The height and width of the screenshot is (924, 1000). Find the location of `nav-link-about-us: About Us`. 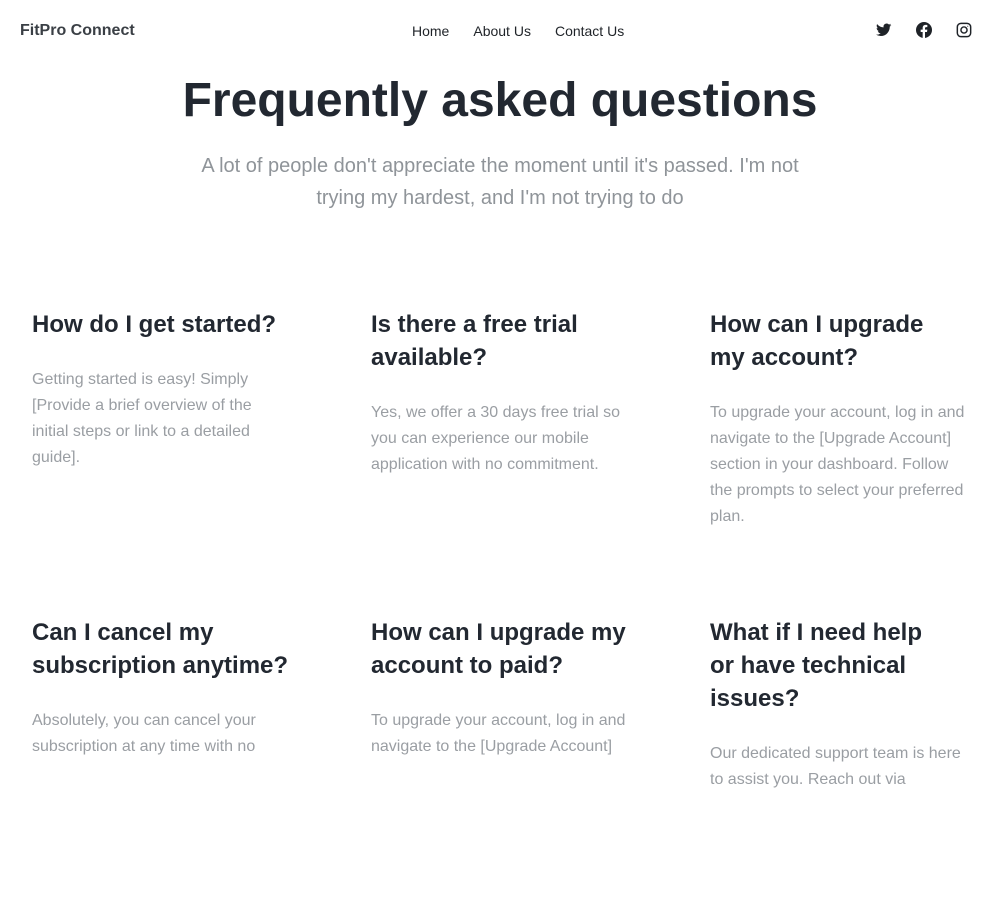

nav-link-about-us: About Us is located at coordinates (502, 31).